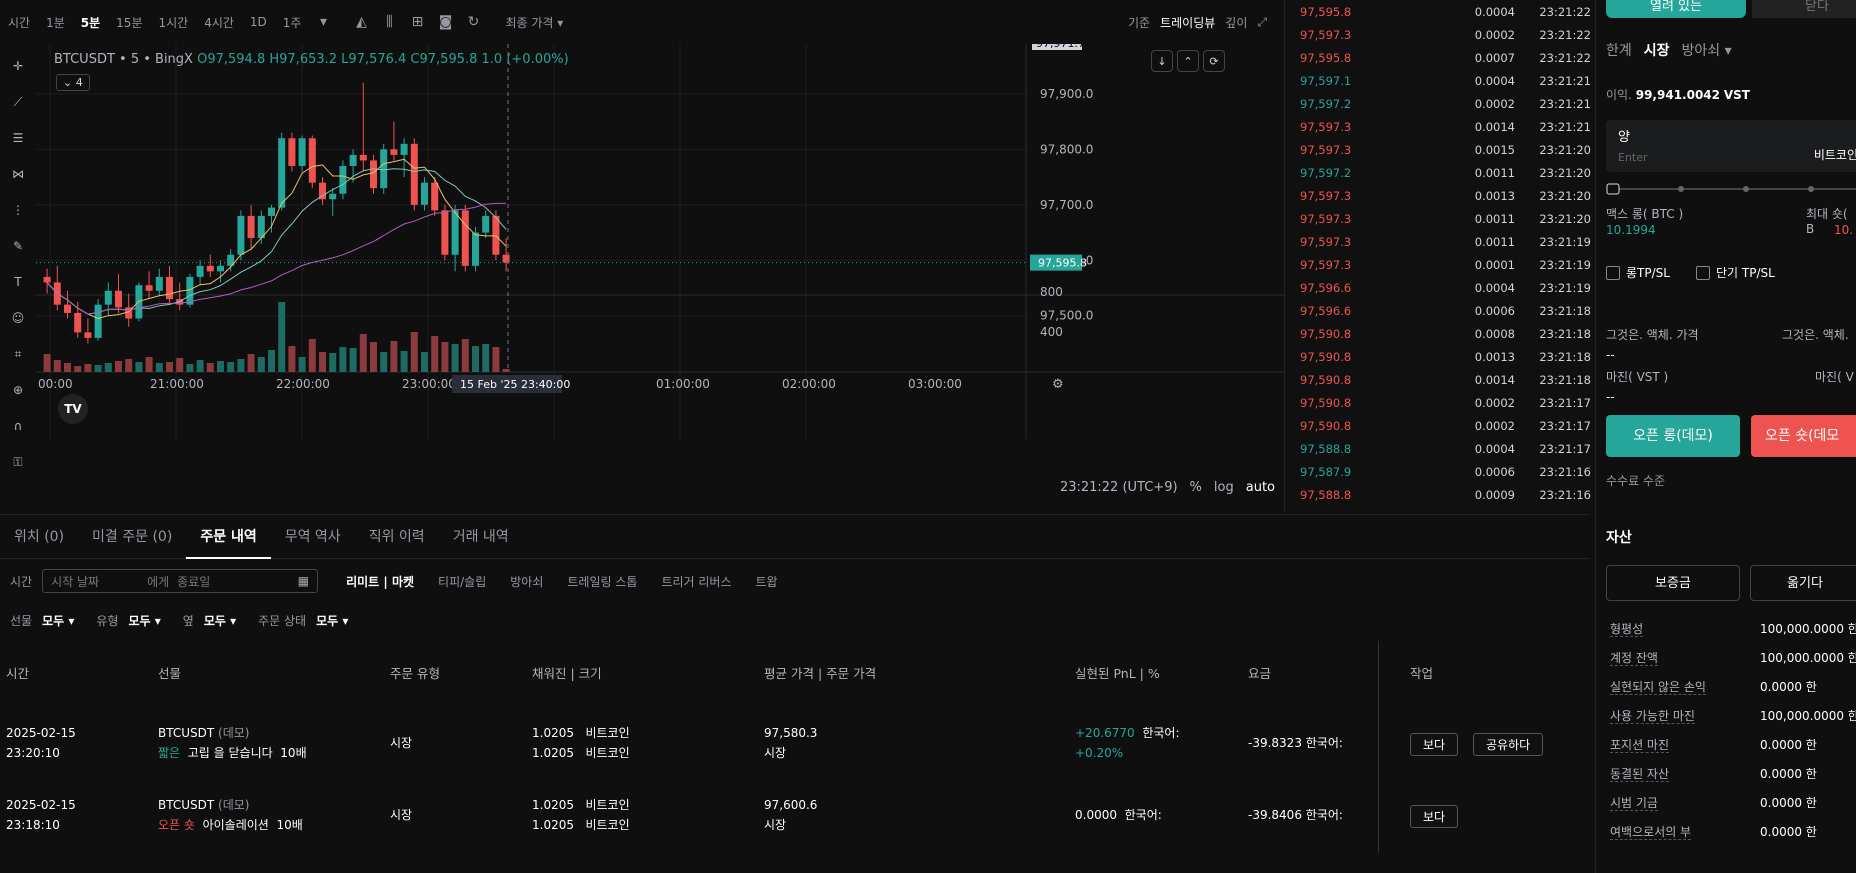 This screenshot has height=873, width=1856. I want to click on tab-market: 시장, so click(1657, 50).